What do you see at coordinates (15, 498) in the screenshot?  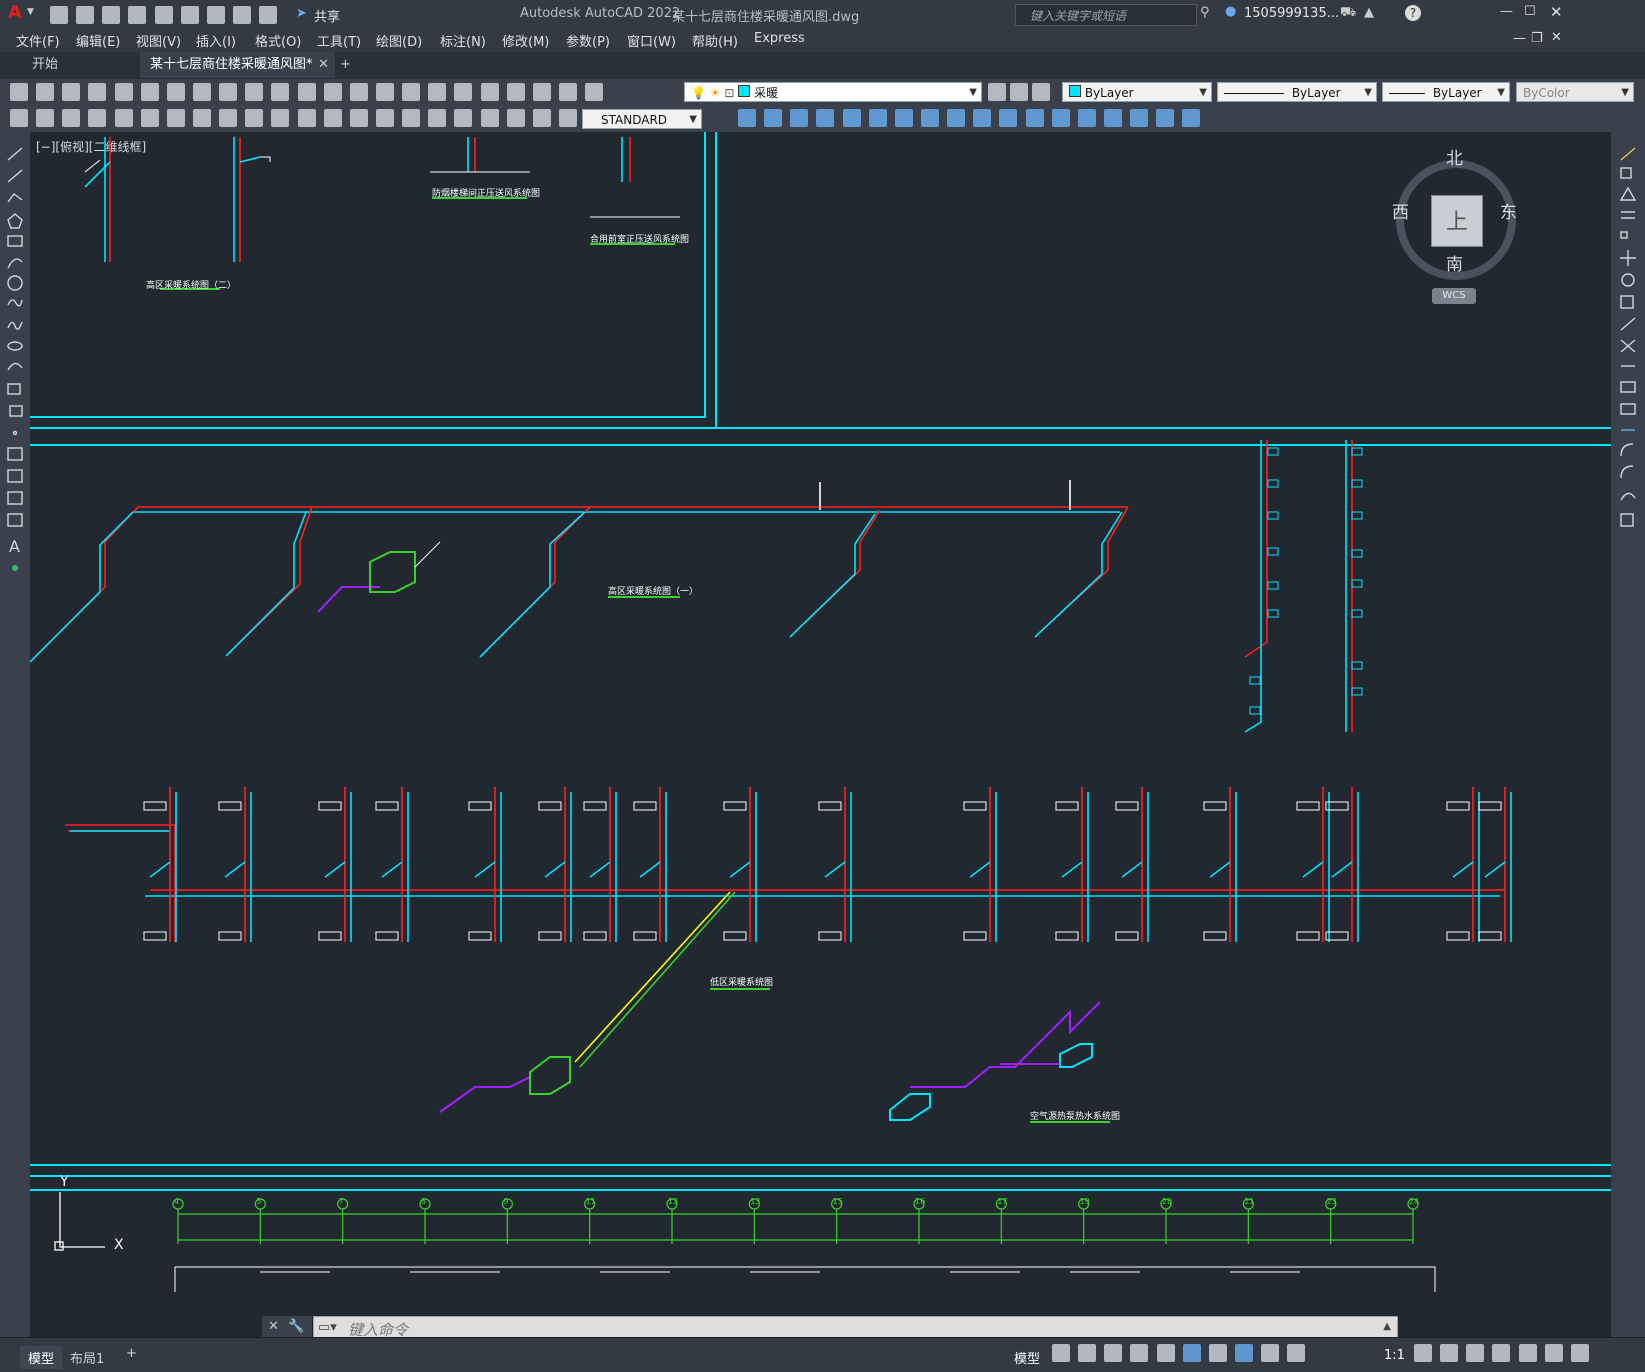 I see `region-icon` at bounding box center [15, 498].